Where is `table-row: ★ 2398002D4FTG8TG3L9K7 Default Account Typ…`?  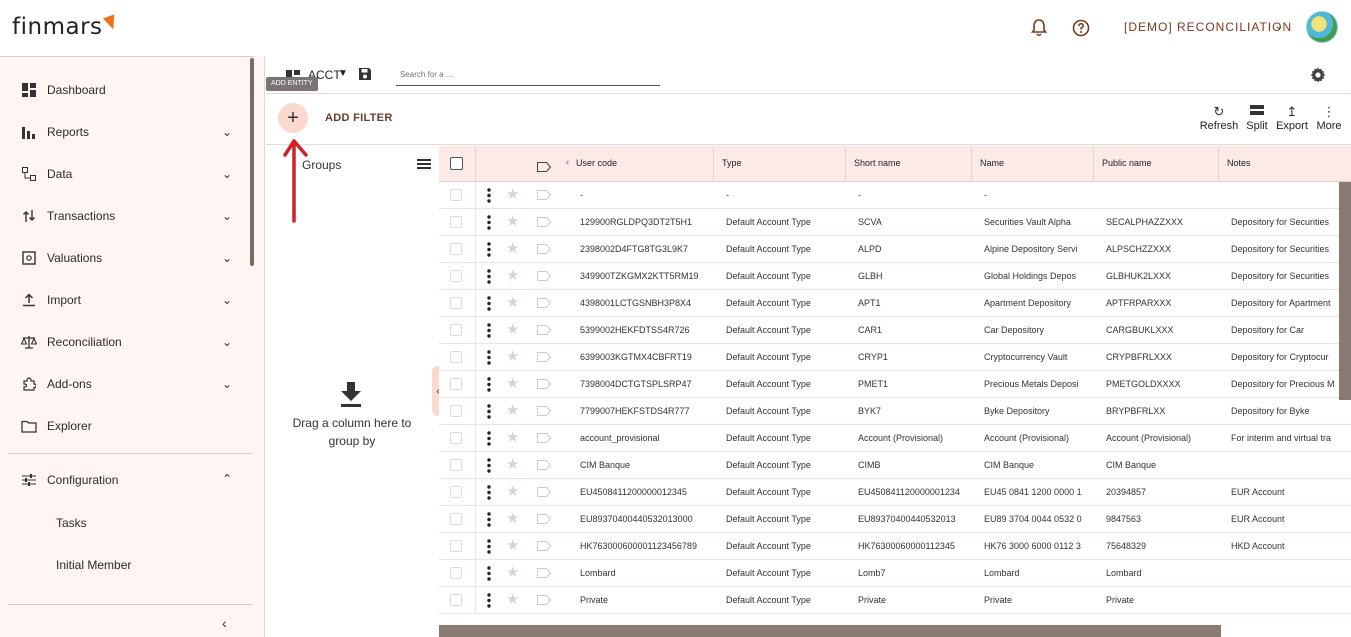
table-row: ★ 2398002D4FTG8TG3L9K7 Default Account Typ… is located at coordinates (895, 249).